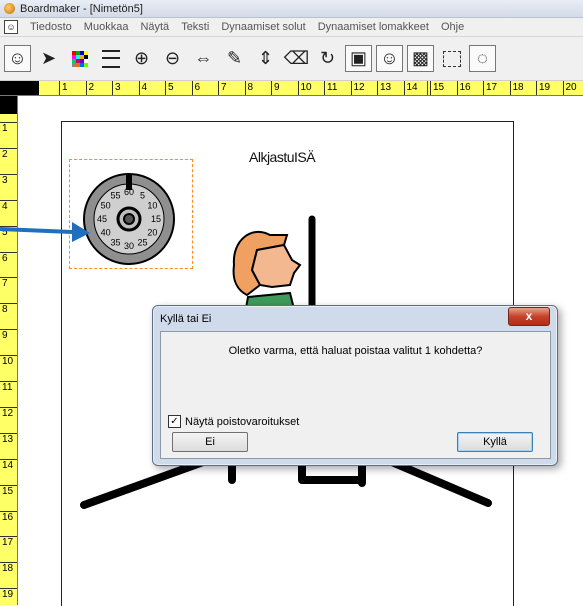  What do you see at coordinates (242, 422) in the screenshot?
I see `warnings-checkbox-label: Näytä poistovaroitukset` at bounding box center [242, 422].